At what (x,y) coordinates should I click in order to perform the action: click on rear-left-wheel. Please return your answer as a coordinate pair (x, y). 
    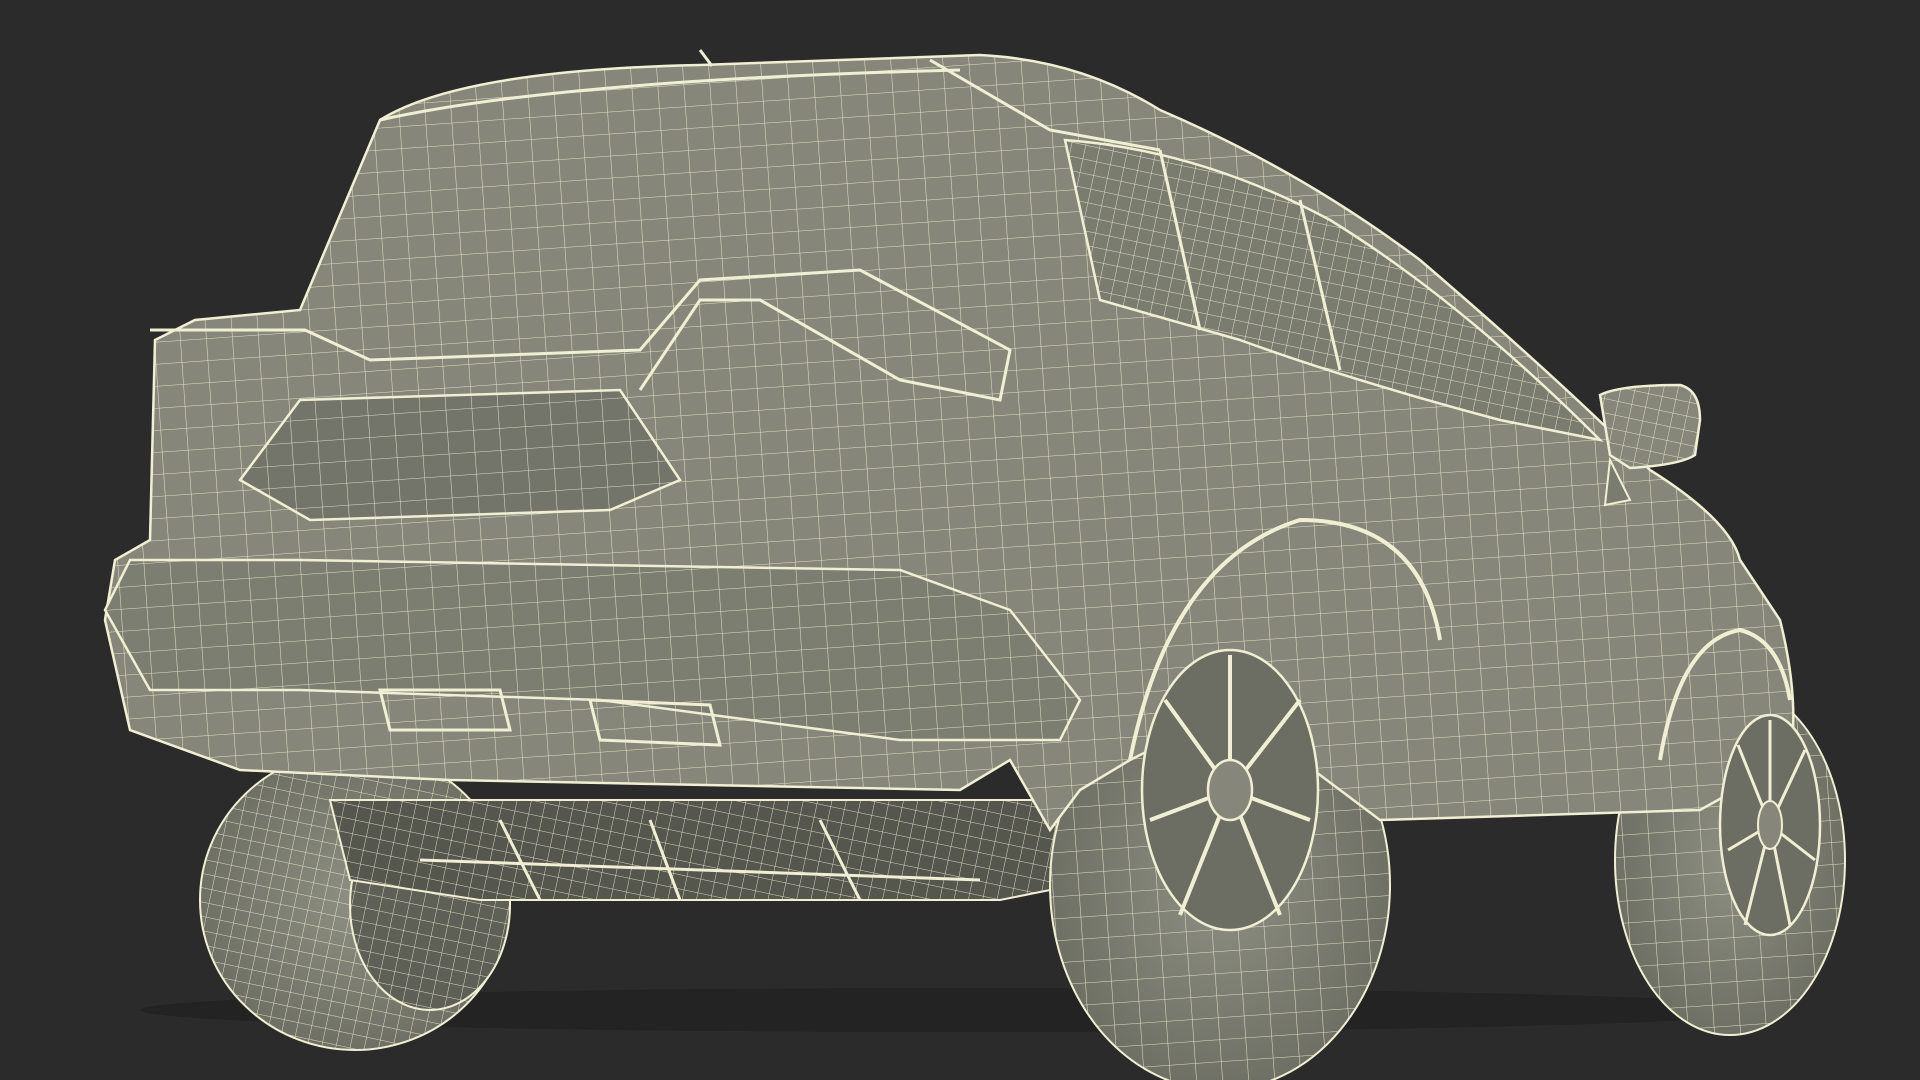
    Looking at the image, I should click on (355, 900).